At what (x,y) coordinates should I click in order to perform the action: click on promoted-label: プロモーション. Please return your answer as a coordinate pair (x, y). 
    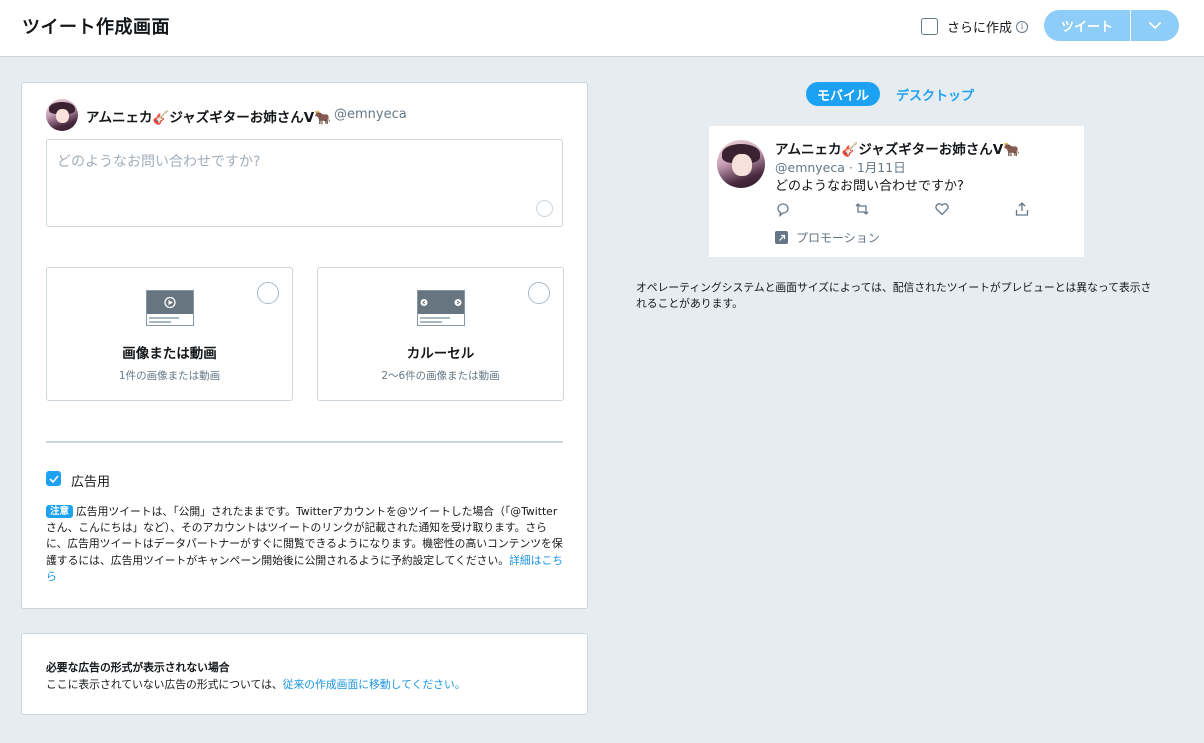
    Looking at the image, I should click on (827, 237).